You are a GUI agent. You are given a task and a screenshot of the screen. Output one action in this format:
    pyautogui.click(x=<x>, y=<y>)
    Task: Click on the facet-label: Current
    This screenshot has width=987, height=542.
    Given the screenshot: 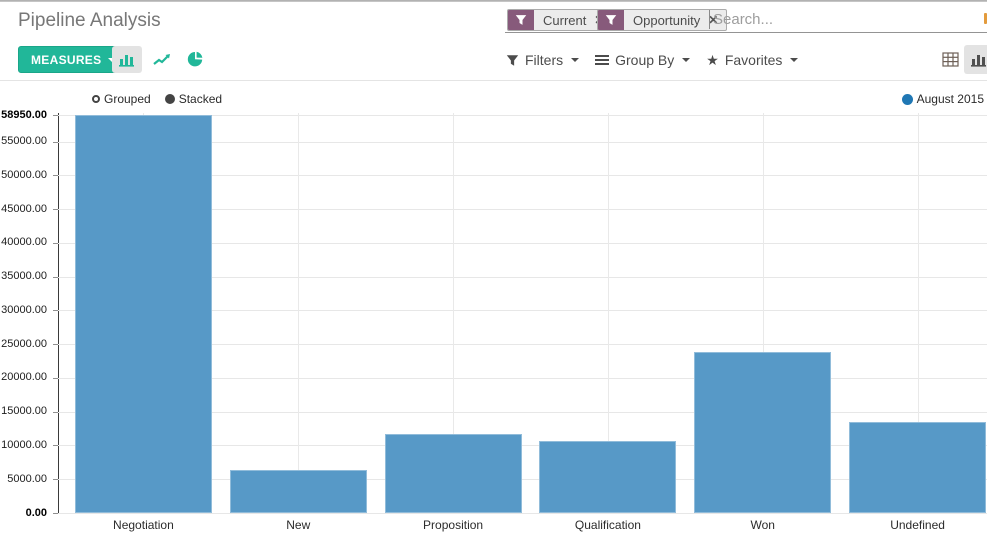 What is the action you would take?
    pyautogui.click(x=565, y=20)
    